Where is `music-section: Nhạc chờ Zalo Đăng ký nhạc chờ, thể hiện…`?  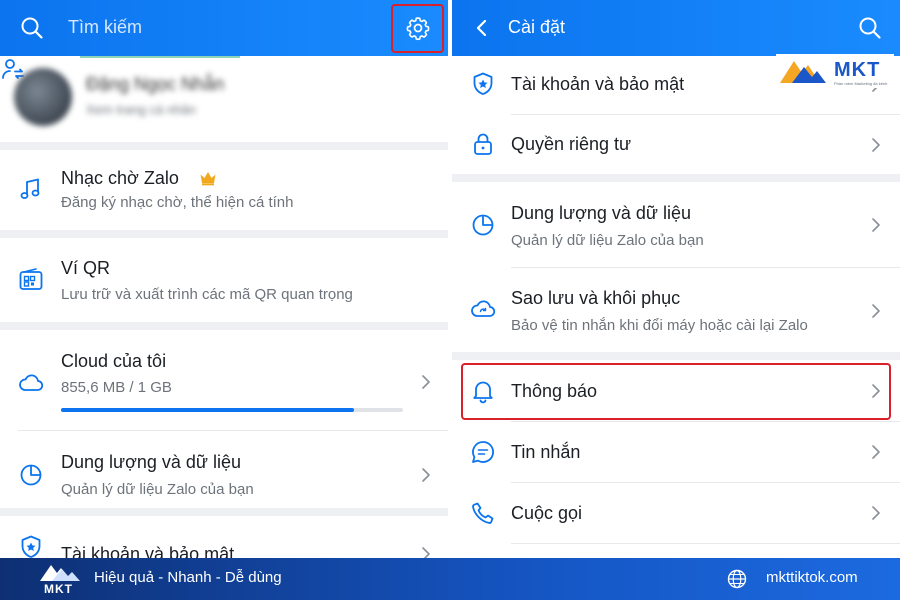 music-section: Nhạc chờ Zalo Đăng ký nhạc chờ, thể hiện… is located at coordinates (224, 190).